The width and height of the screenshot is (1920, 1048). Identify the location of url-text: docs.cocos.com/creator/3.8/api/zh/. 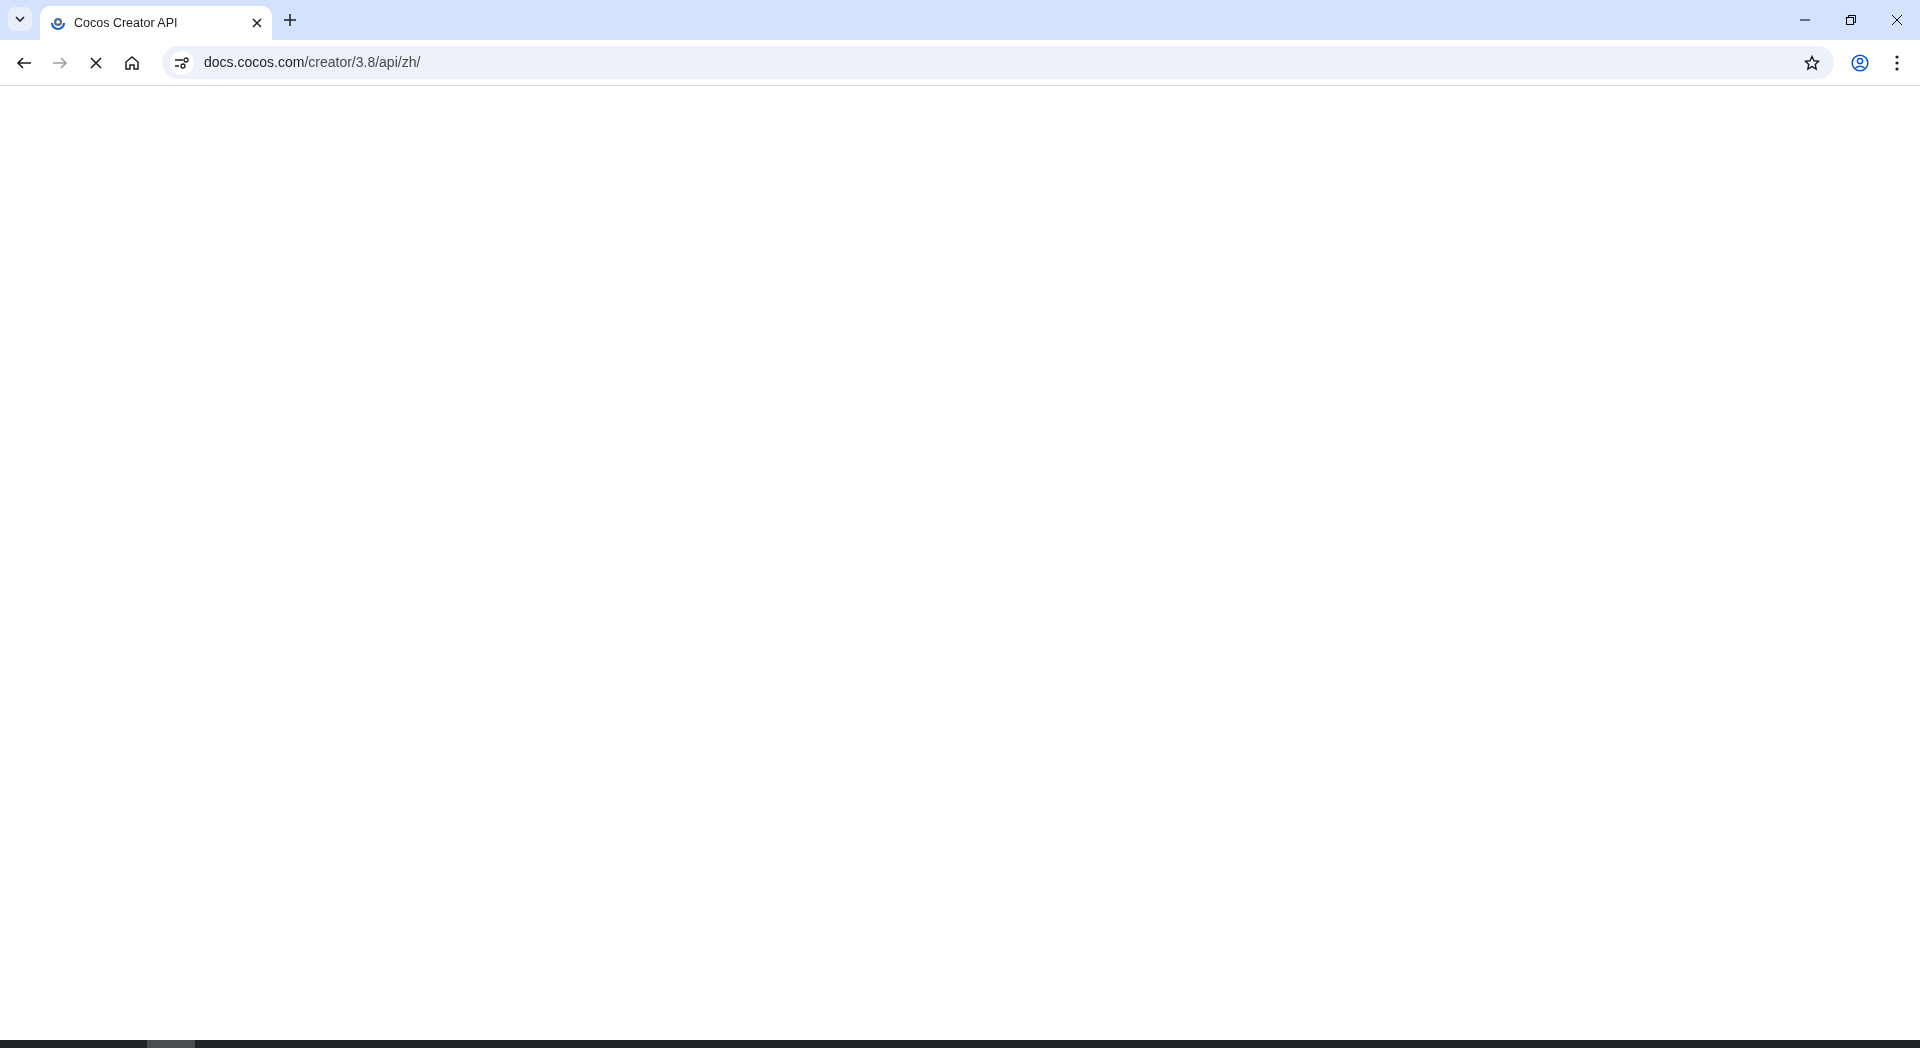
(312, 62).